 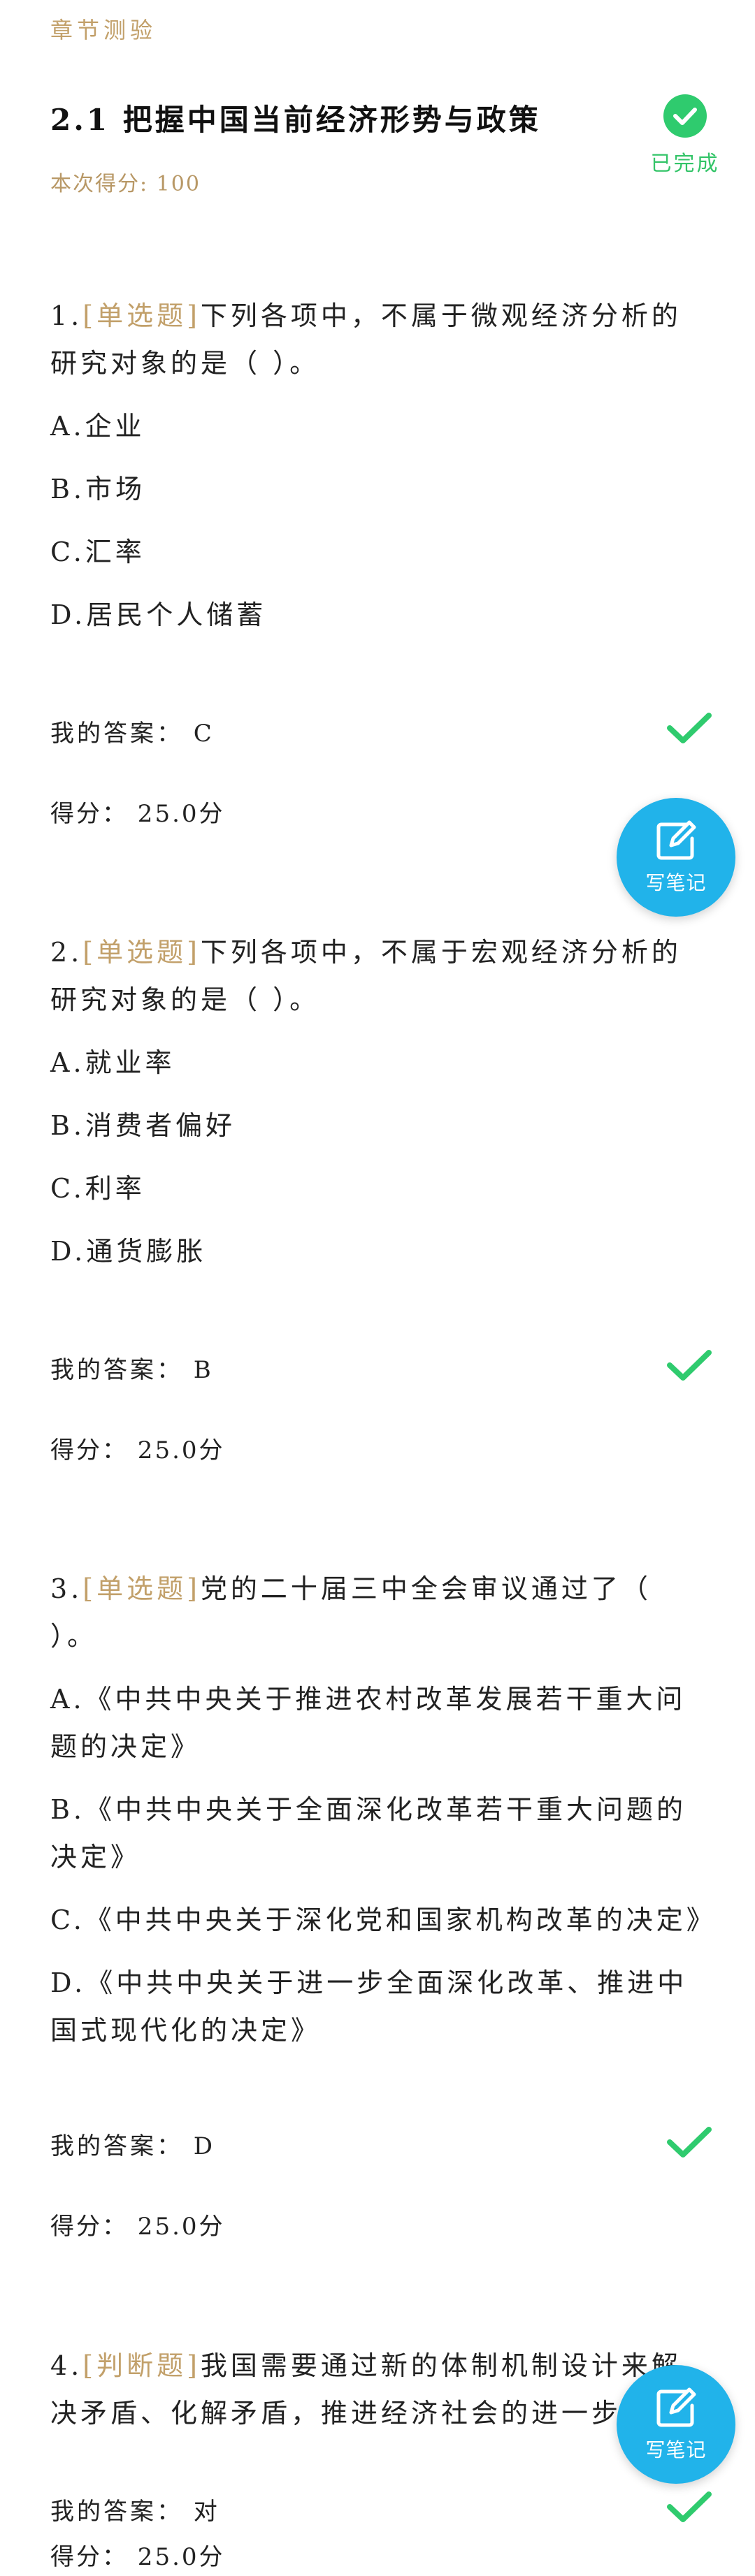 What do you see at coordinates (66, 315) in the screenshot?
I see `question-number: 1.` at bounding box center [66, 315].